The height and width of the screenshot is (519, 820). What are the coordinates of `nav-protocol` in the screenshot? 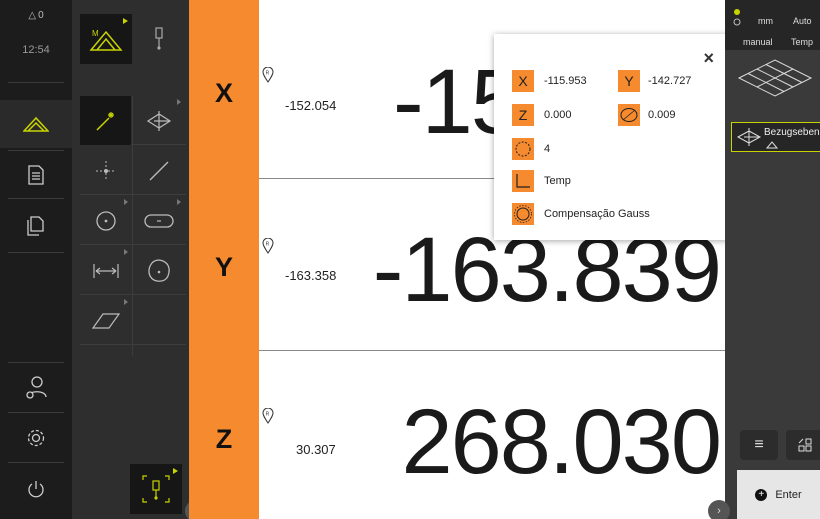 It's located at (36, 175).